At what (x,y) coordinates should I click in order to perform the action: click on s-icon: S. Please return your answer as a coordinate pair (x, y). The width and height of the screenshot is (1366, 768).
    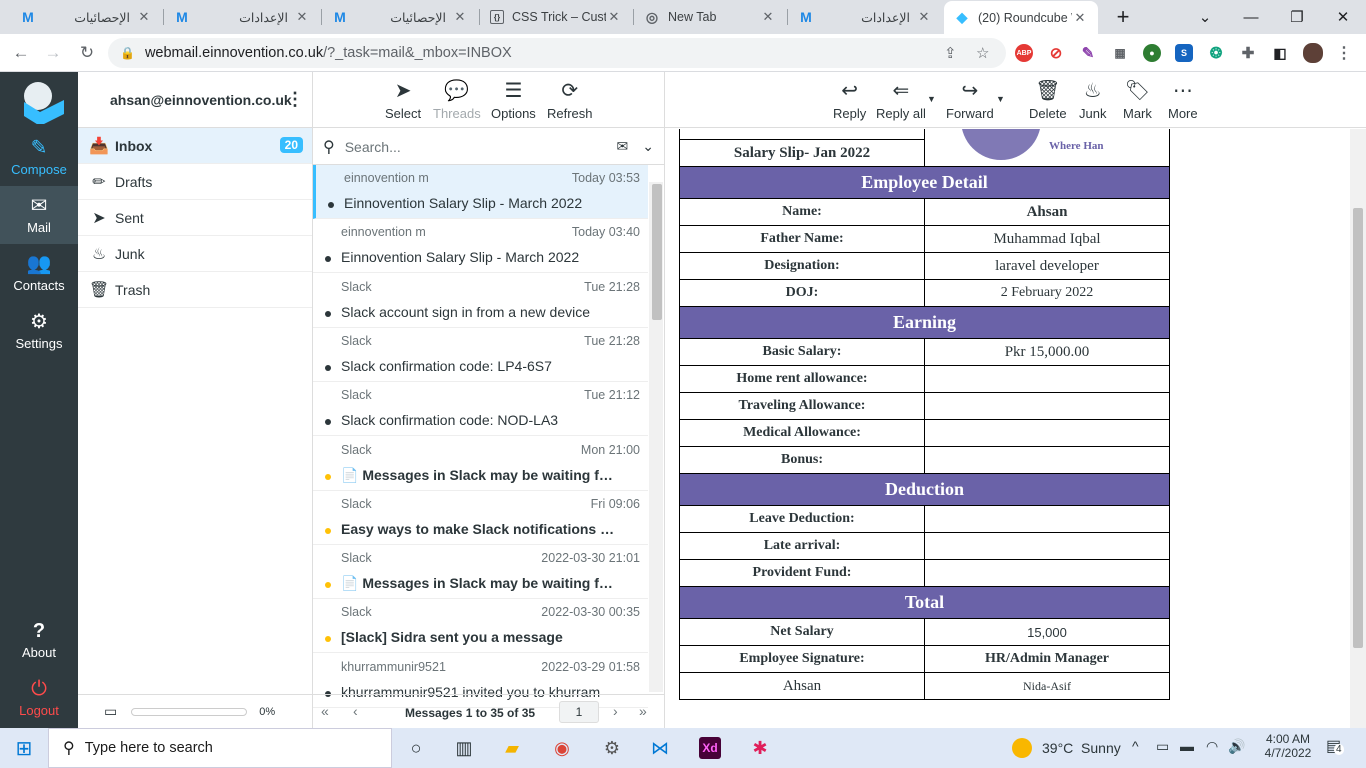
    Looking at the image, I should click on (1184, 53).